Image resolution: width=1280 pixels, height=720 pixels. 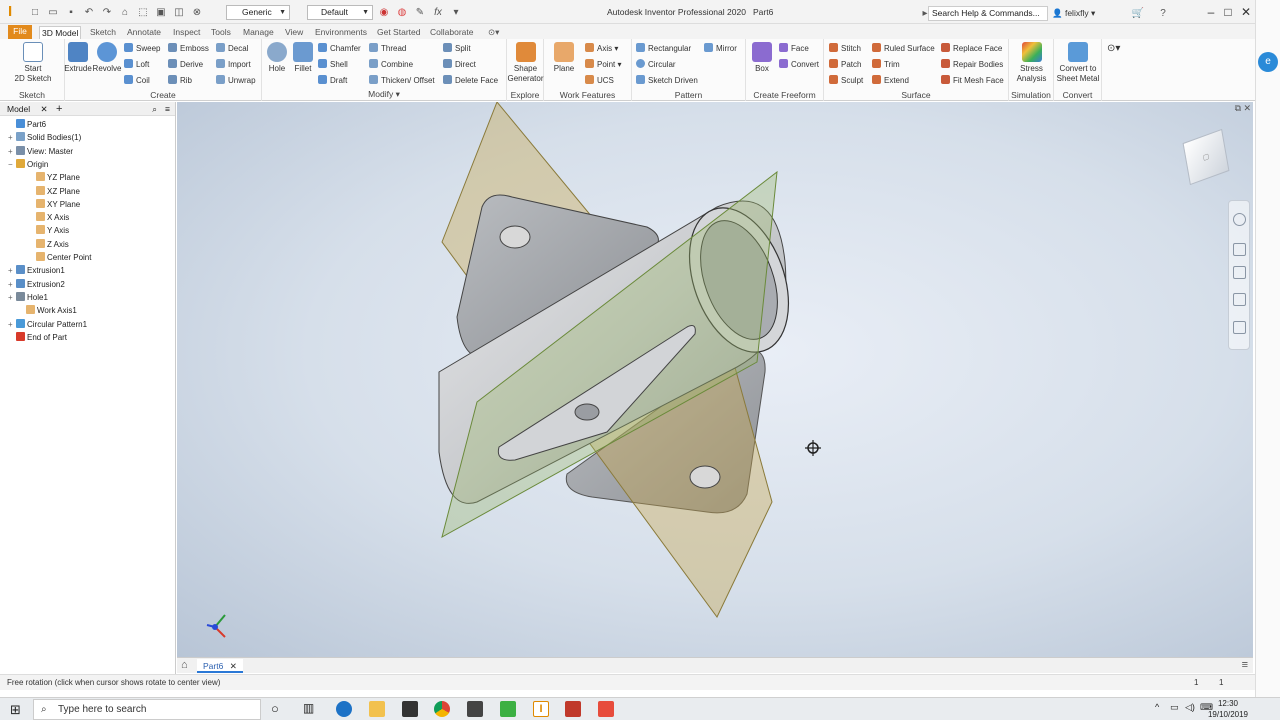 I want to click on viewport-close-icon: ✕, so click(x=1247, y=108).